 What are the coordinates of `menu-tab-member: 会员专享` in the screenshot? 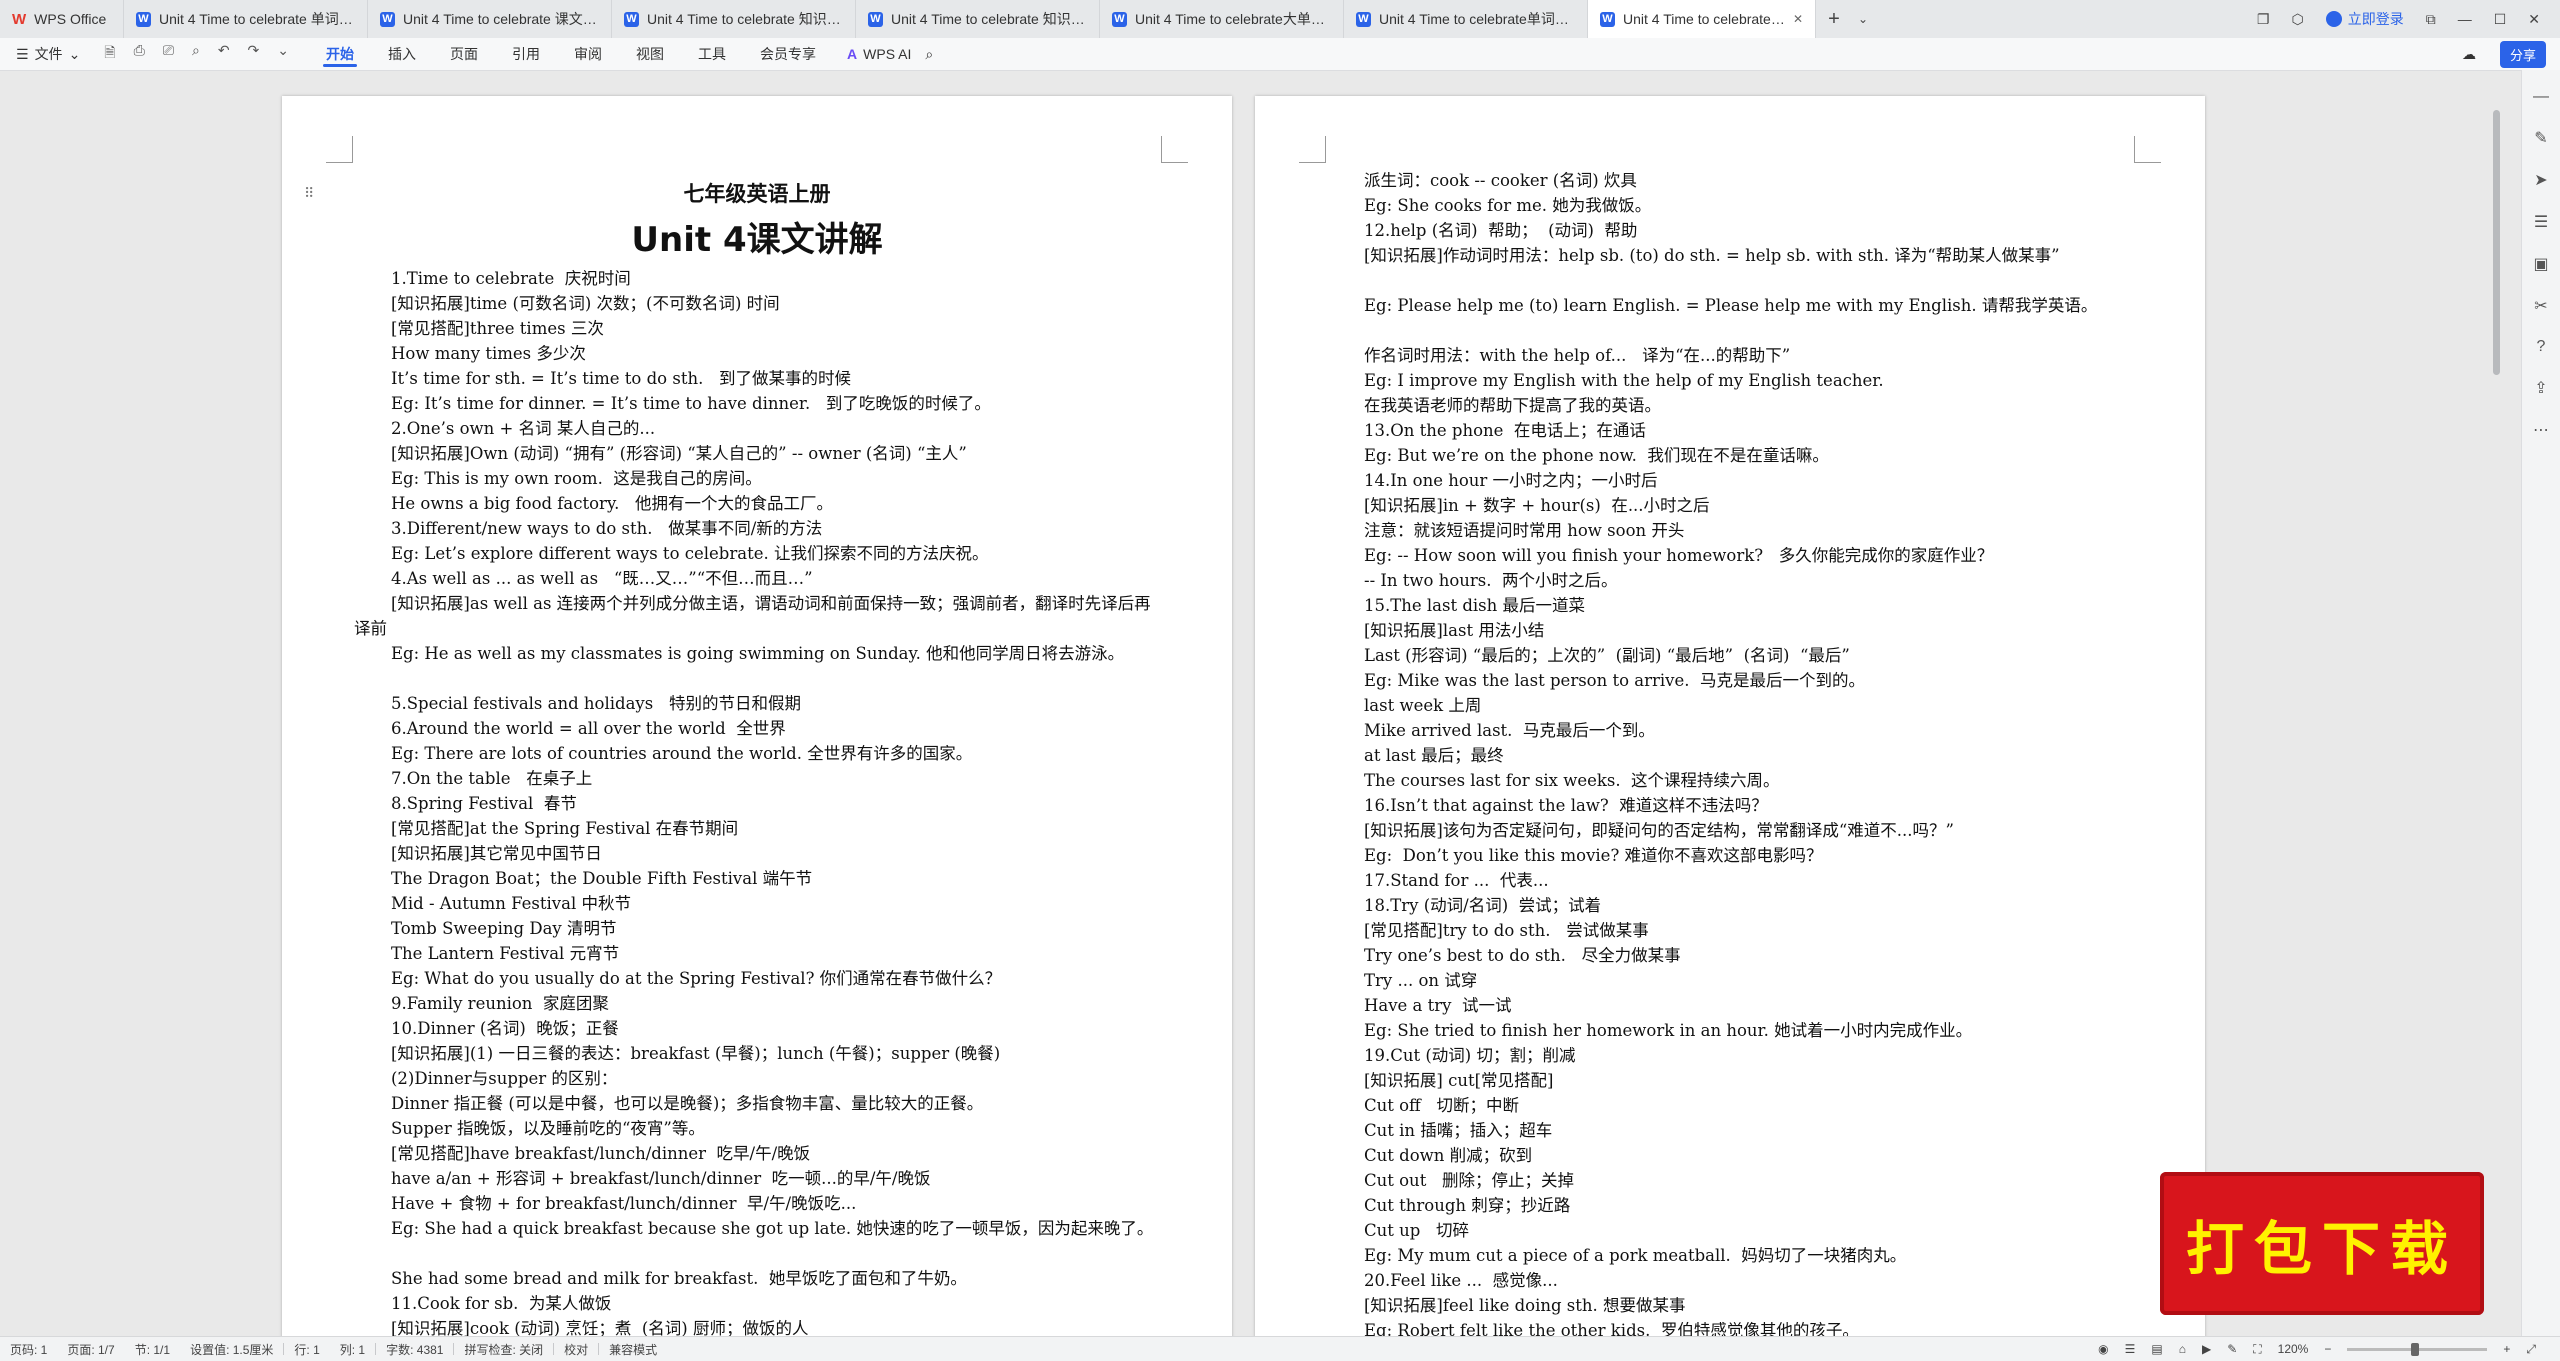 It's located at (788, 54).